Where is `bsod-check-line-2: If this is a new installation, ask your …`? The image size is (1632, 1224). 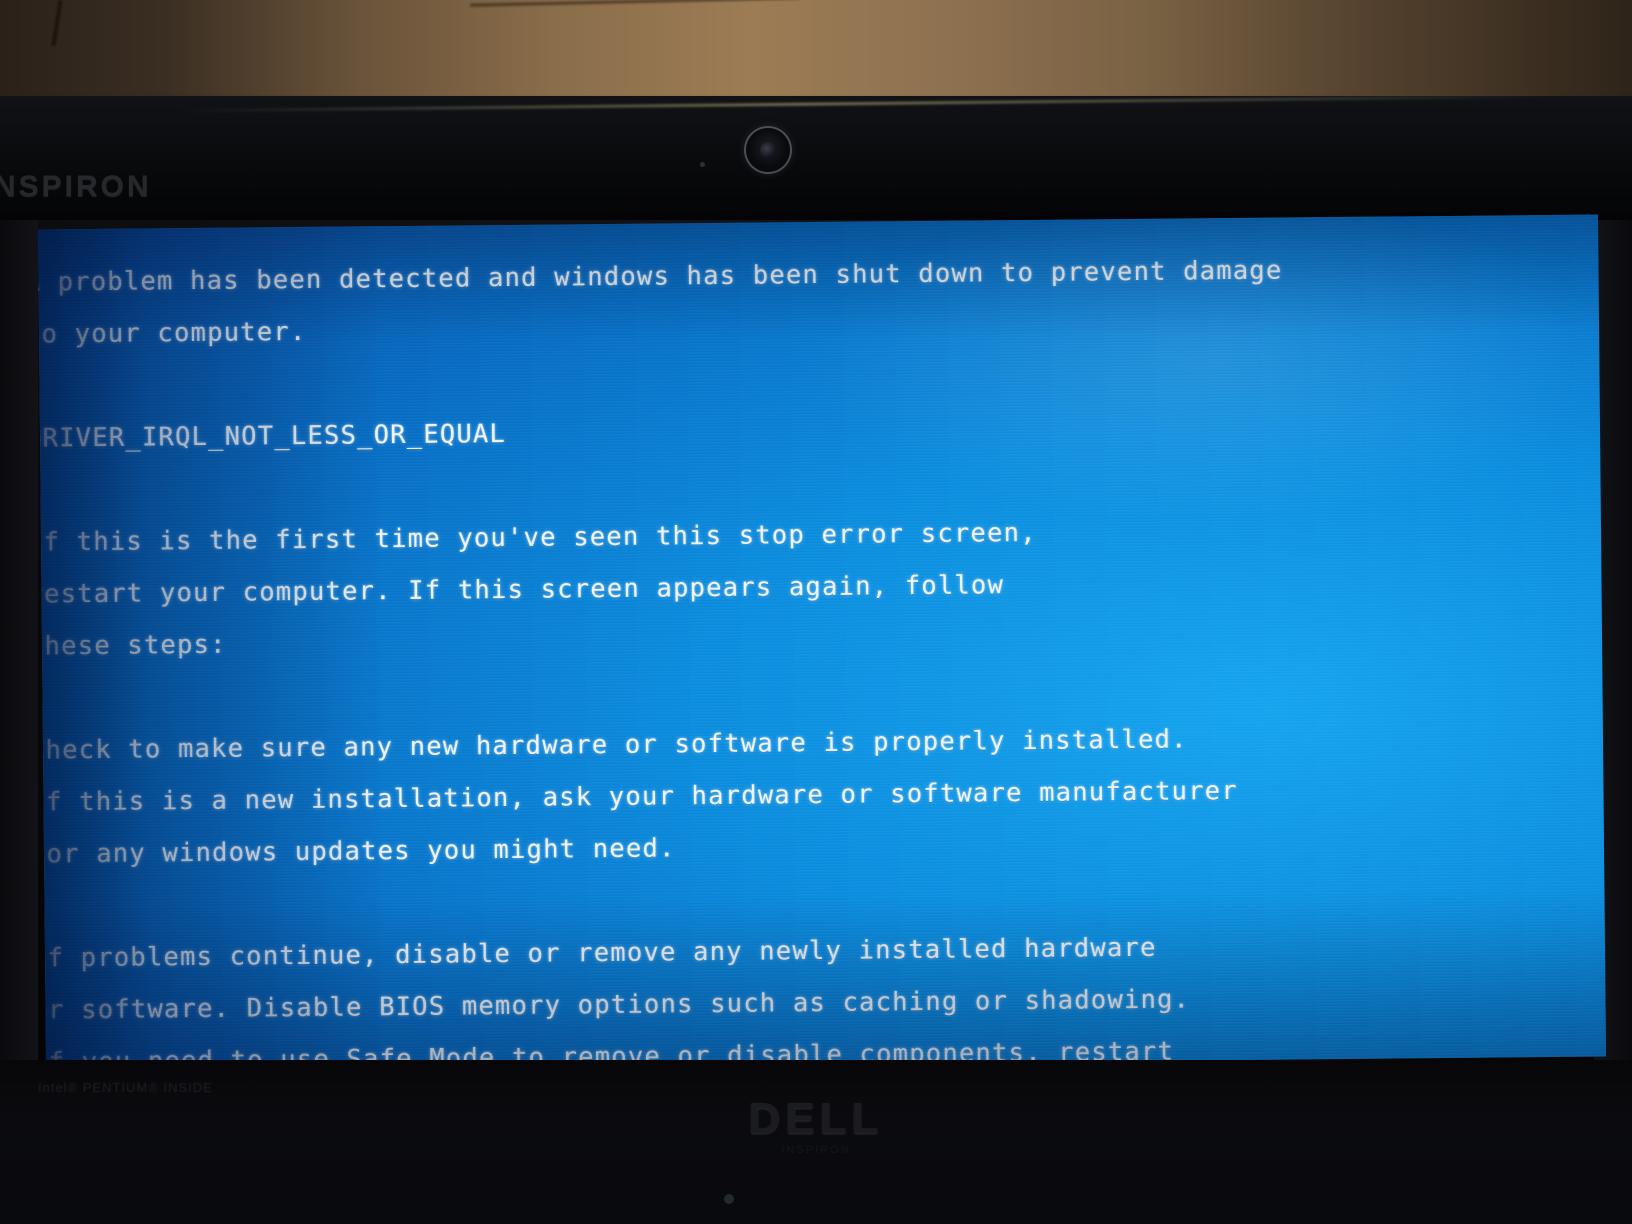 bsod-check-line-2: If this is a new installation, ask your … is located at coordinates (638, 796).